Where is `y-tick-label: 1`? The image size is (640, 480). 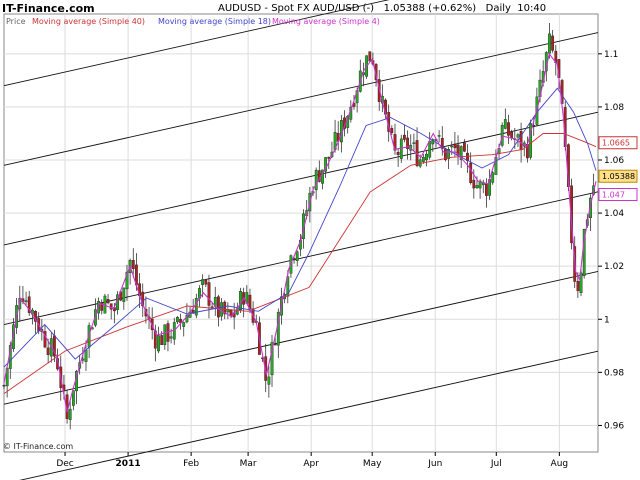
y-tick-label: 1 is located at coordinates (607, 320).